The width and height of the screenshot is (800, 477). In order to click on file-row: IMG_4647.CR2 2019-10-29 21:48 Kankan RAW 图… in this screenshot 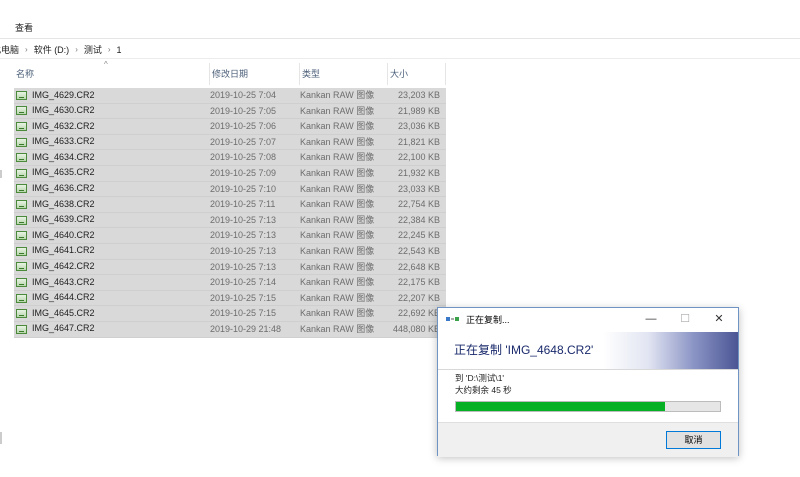, I will do `click(230, 329)`.